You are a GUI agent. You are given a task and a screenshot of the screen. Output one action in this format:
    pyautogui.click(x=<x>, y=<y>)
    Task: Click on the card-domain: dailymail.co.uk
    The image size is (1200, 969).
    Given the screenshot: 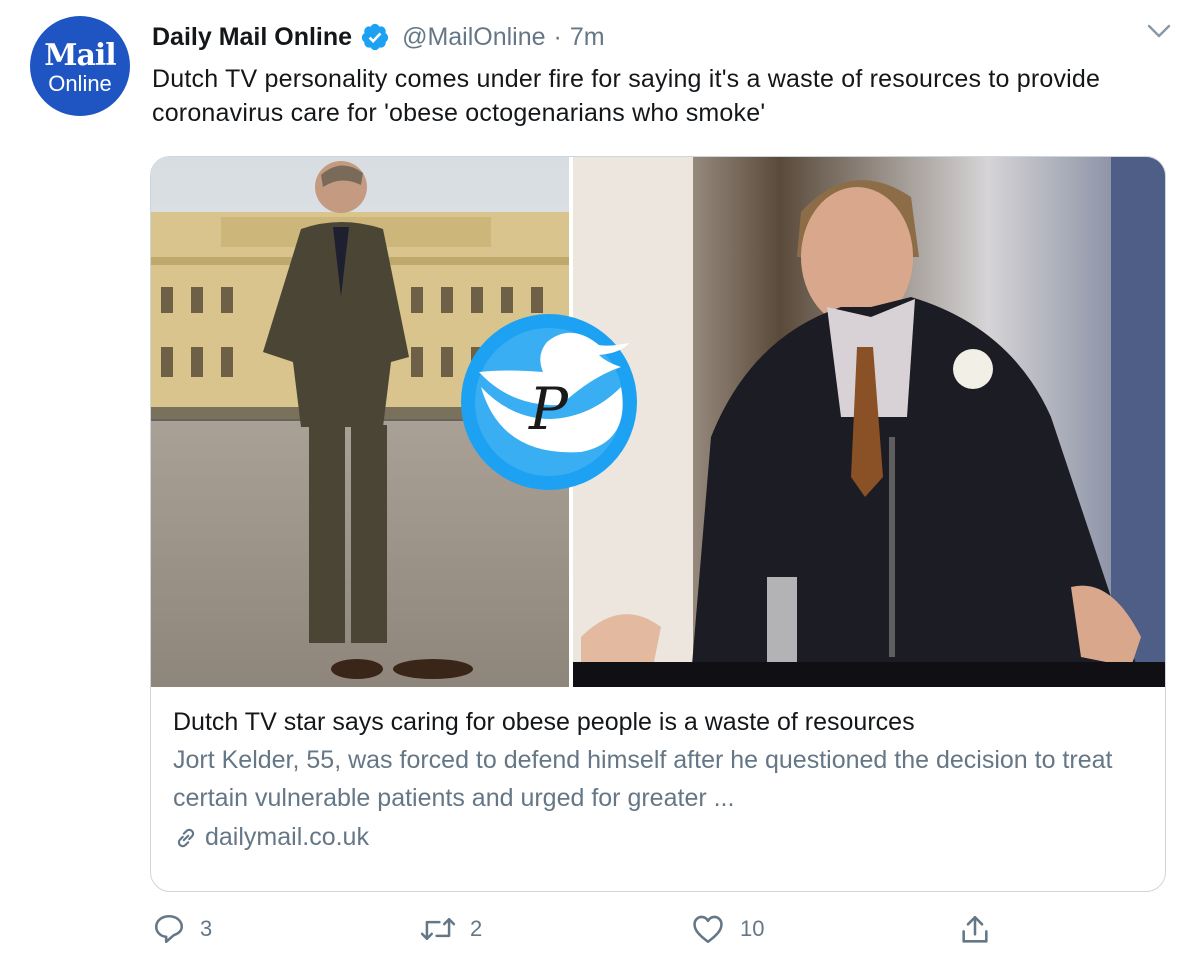 What is the action you would take?
    pyautogui.click(x=287, y=837)
    